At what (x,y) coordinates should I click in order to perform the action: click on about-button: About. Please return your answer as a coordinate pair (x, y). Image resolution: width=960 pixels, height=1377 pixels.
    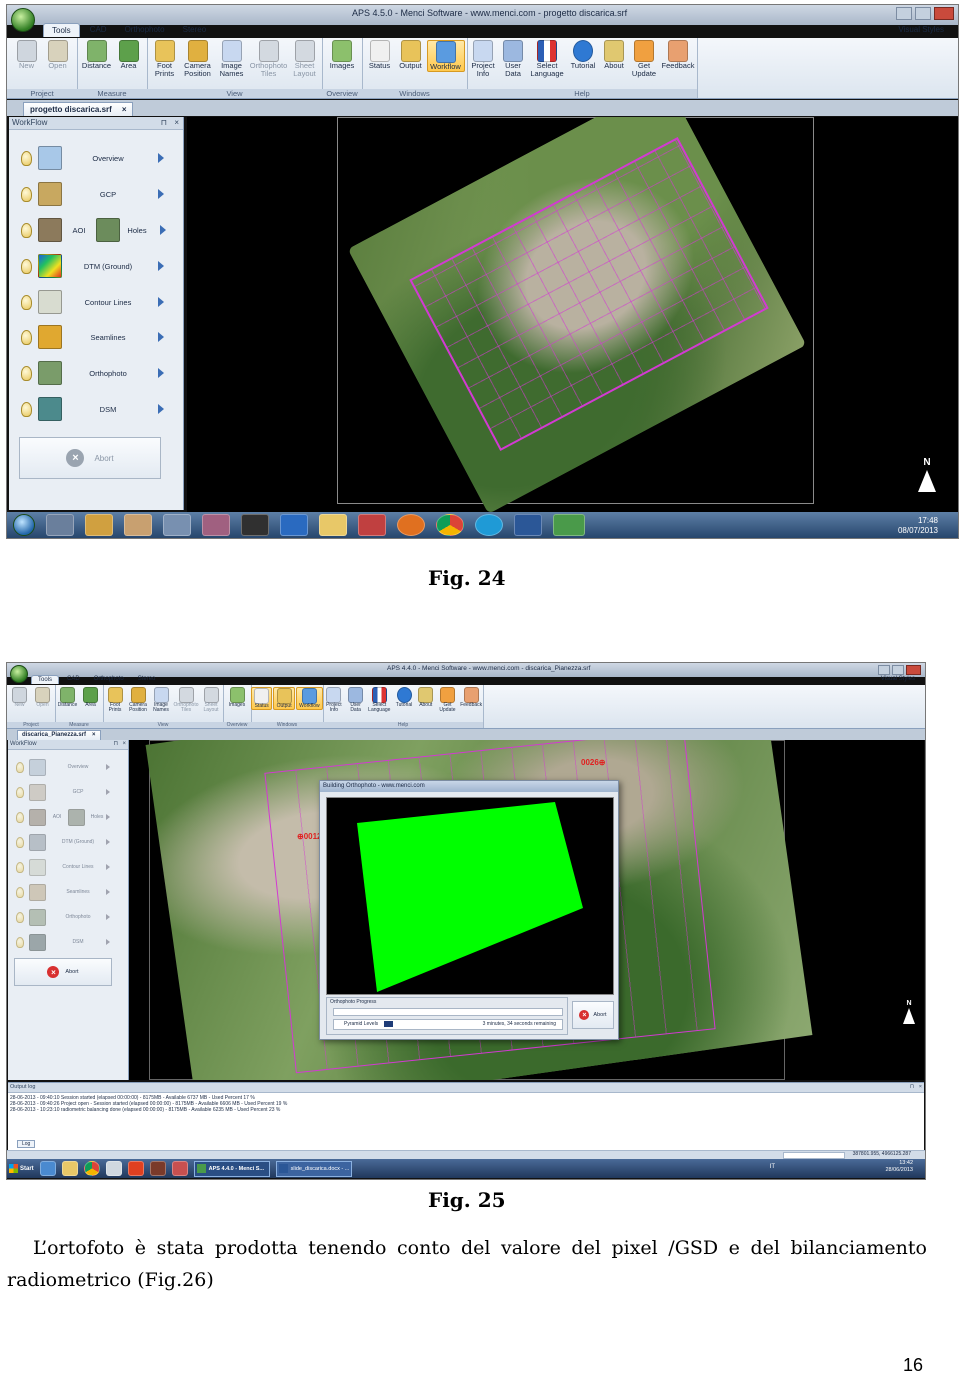
    Looking at the image, I should click on (614, 59).